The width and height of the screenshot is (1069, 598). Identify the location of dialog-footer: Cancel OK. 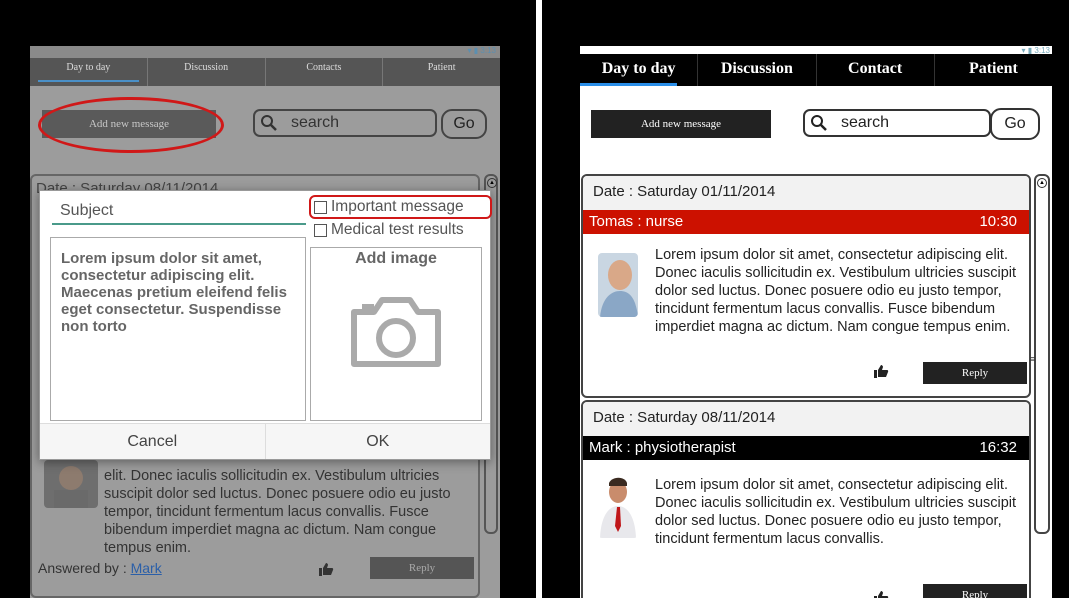
(265, 441).